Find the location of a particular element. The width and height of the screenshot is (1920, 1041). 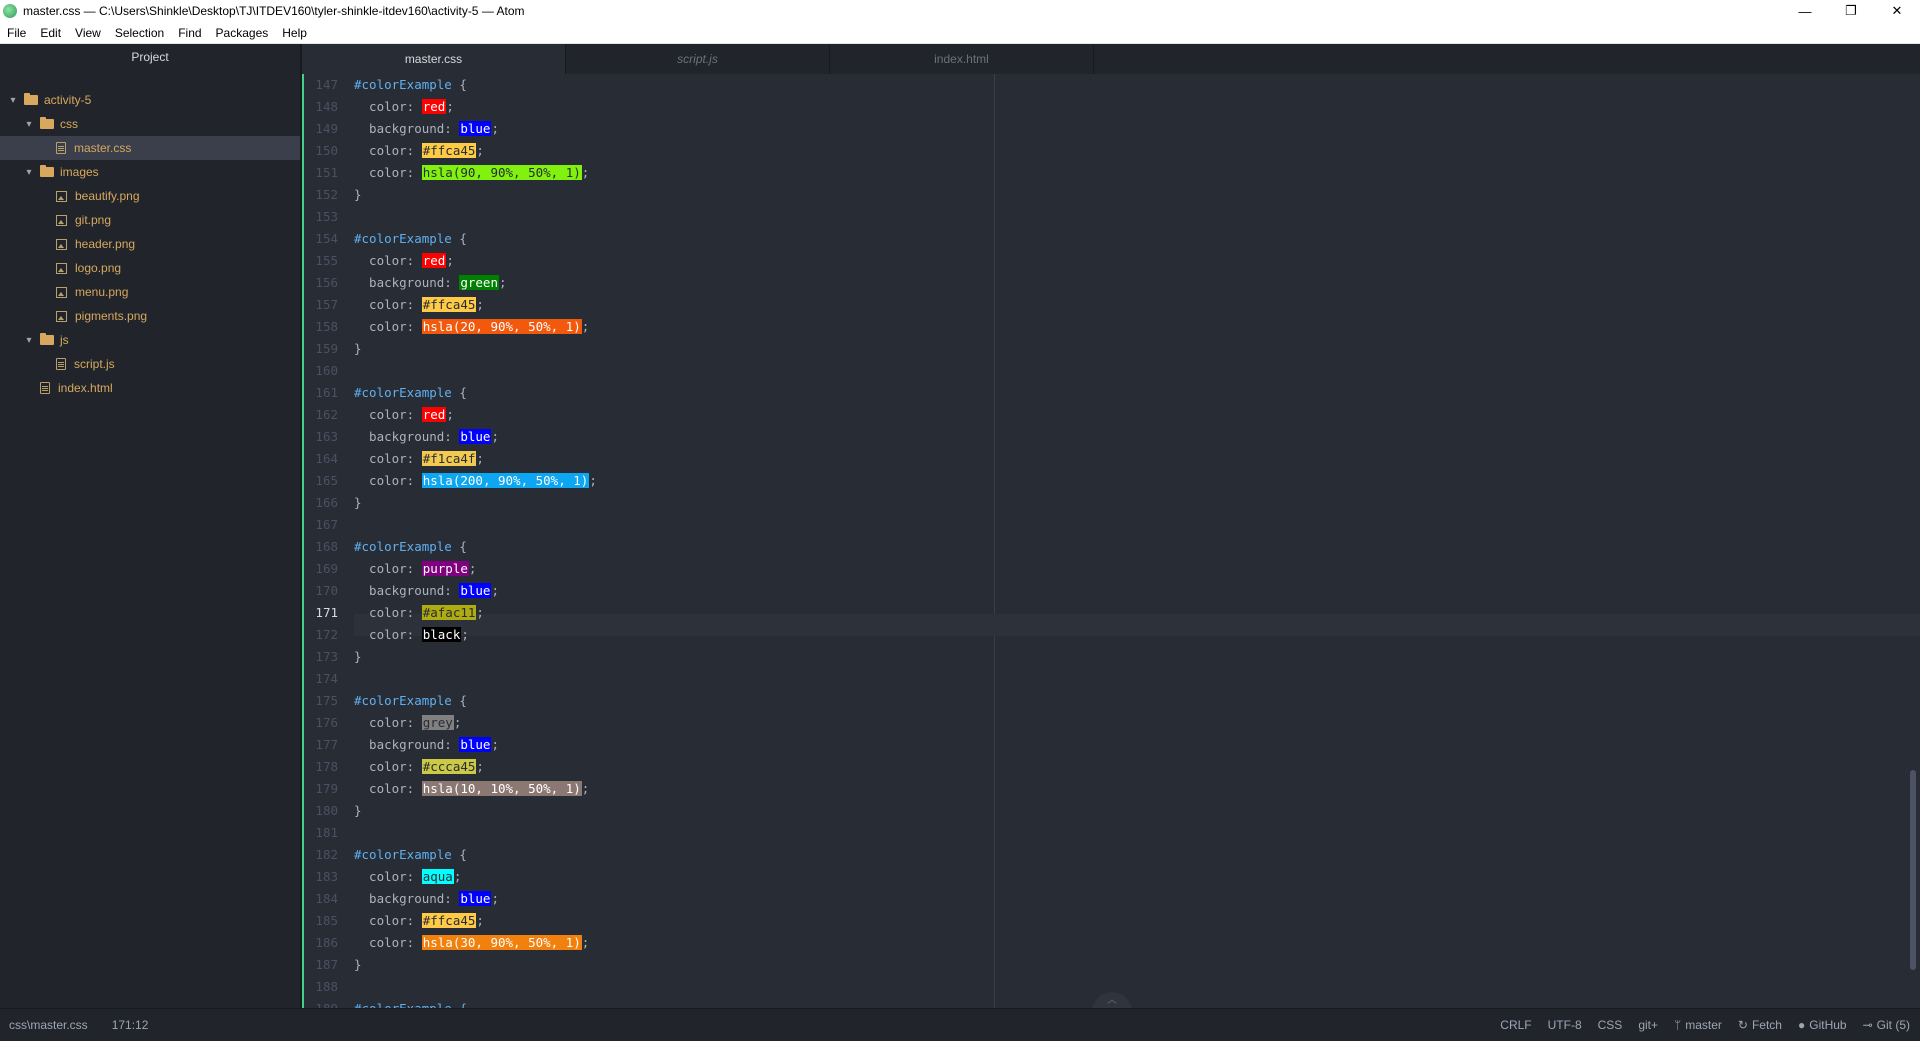

menu-selection: Selection is located at coordinates (139, 33).